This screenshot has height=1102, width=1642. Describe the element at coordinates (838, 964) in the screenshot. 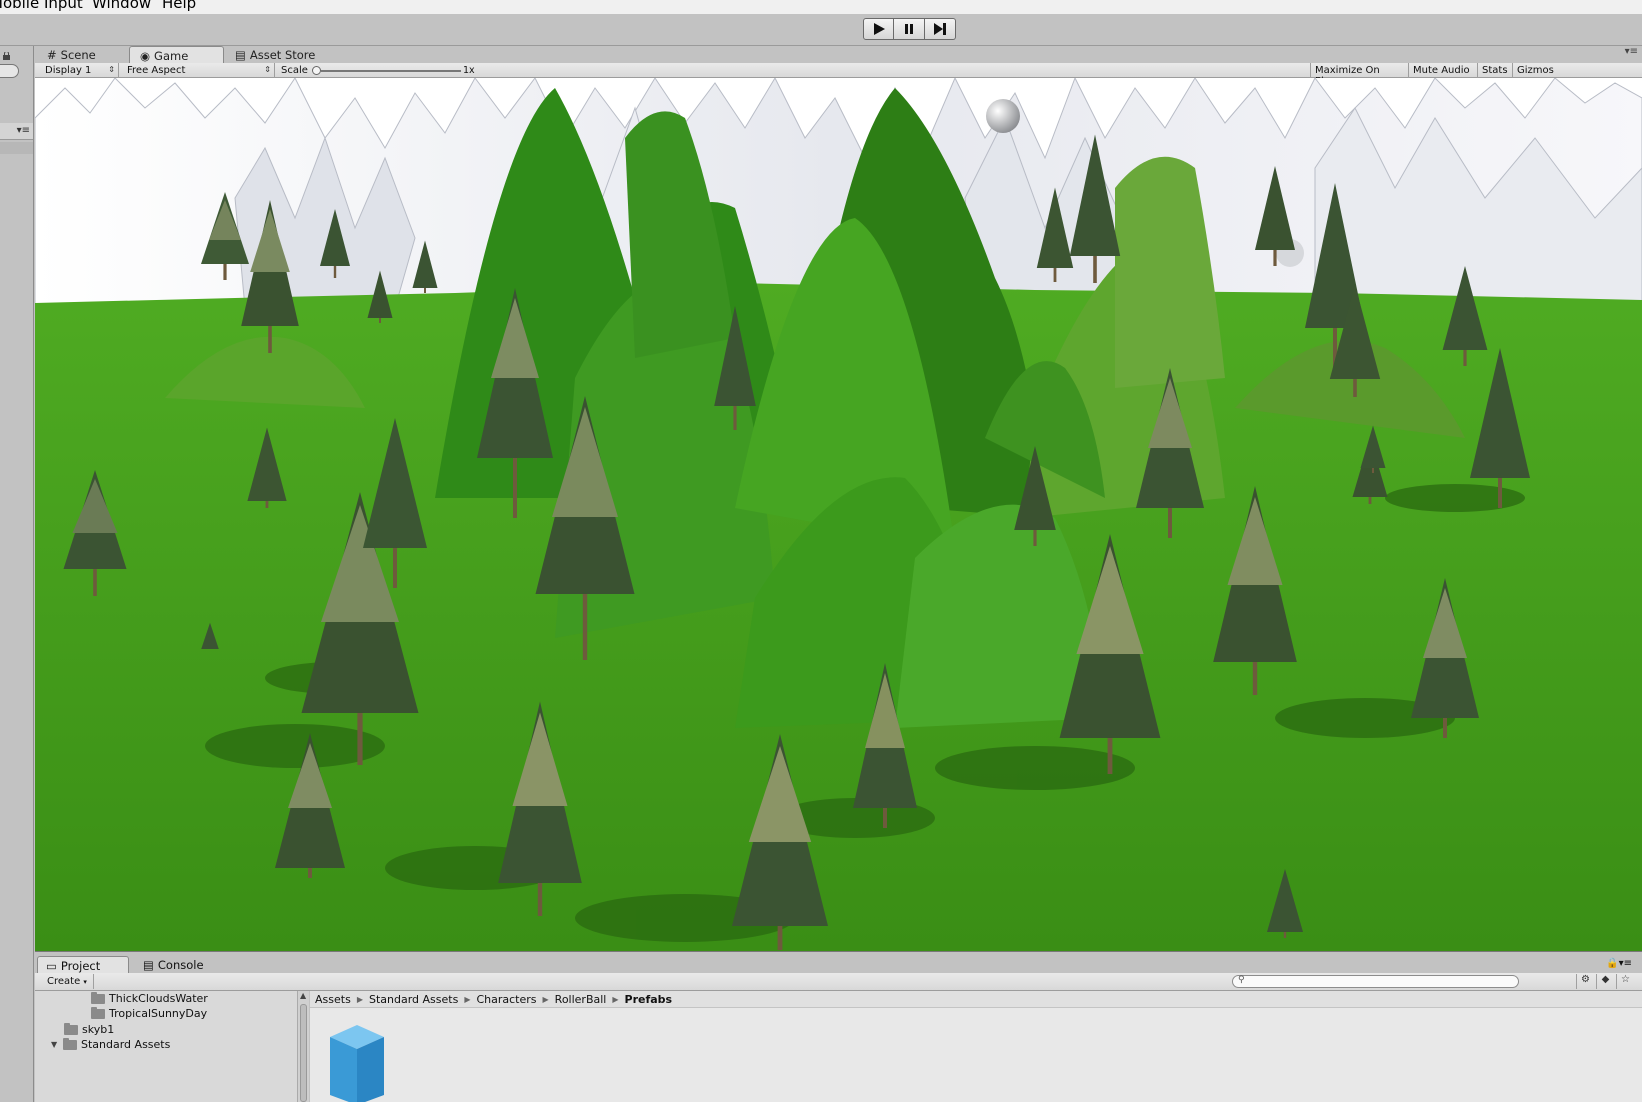

I see `project-tabs: ▭ Project ▤ Console 🔒▾≡` at that location.